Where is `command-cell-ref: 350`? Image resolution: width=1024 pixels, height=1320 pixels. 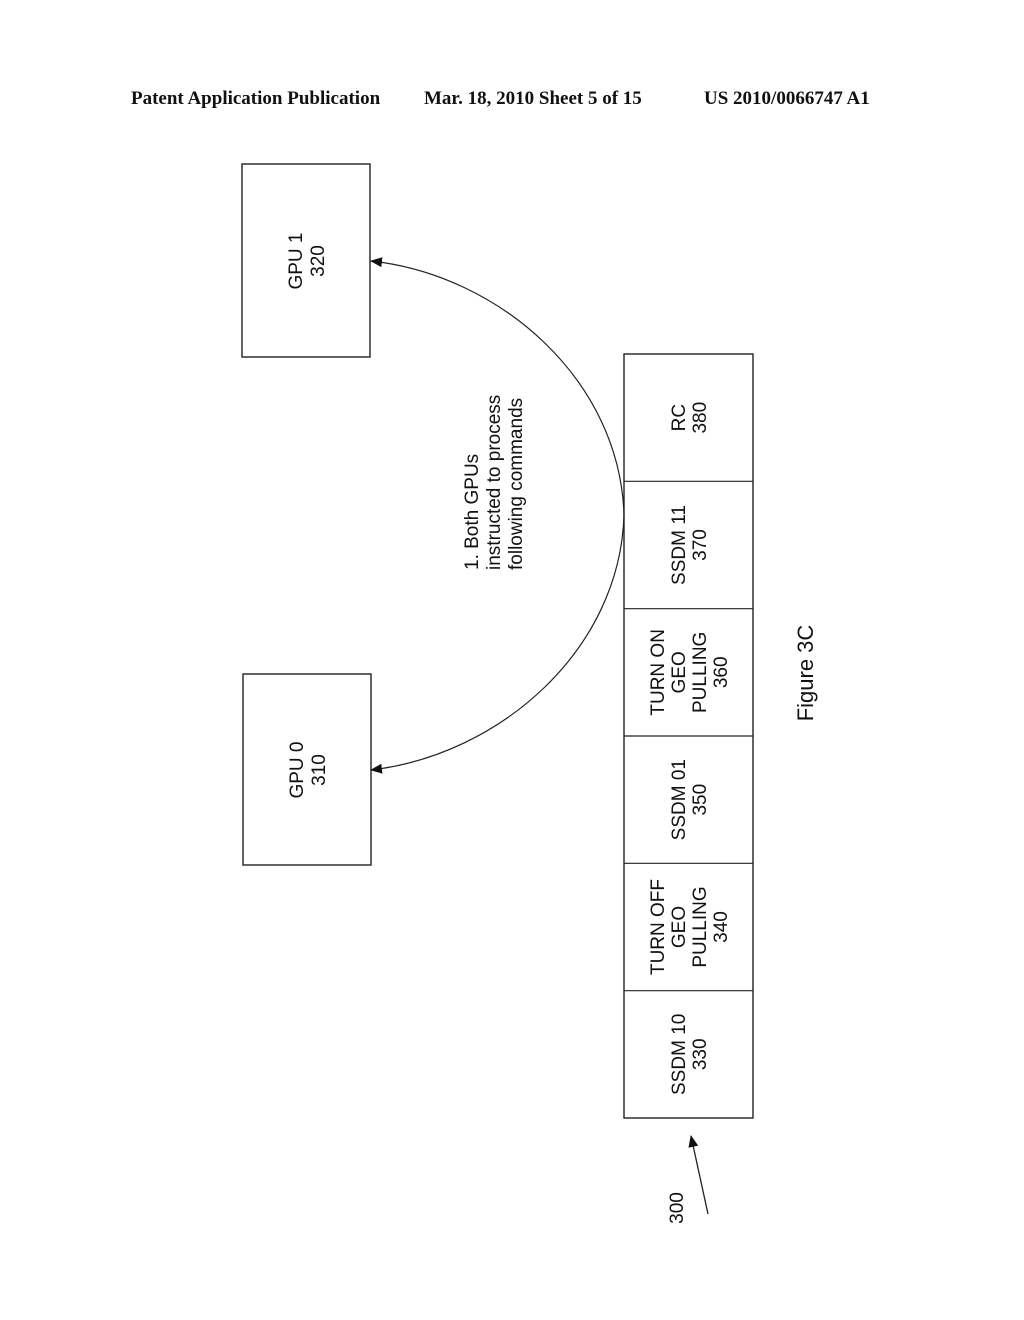
command-cell-ref: 350 is located at coordinates (700, 800).